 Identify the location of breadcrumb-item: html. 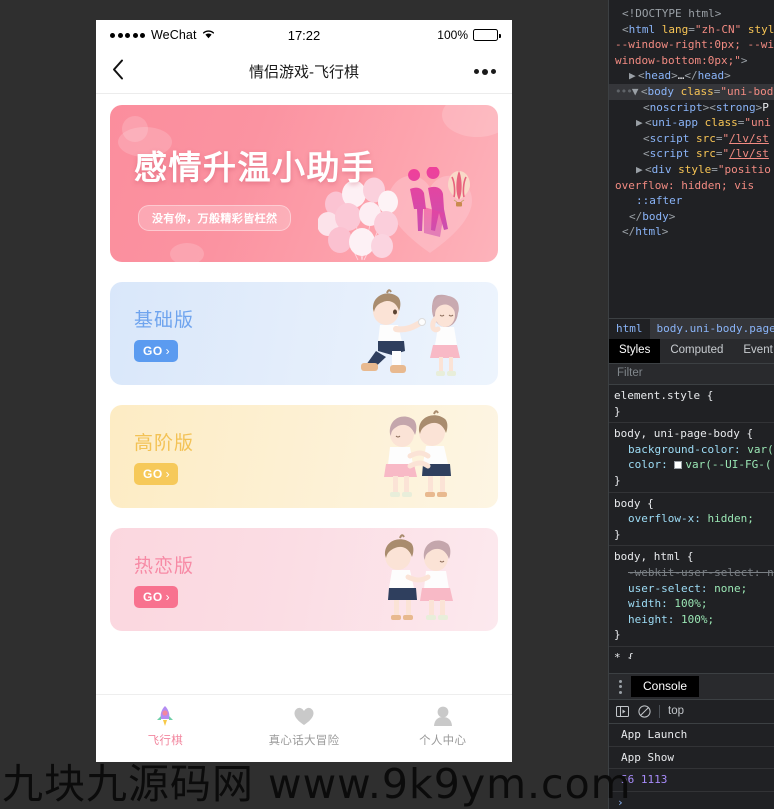
(629, 329).